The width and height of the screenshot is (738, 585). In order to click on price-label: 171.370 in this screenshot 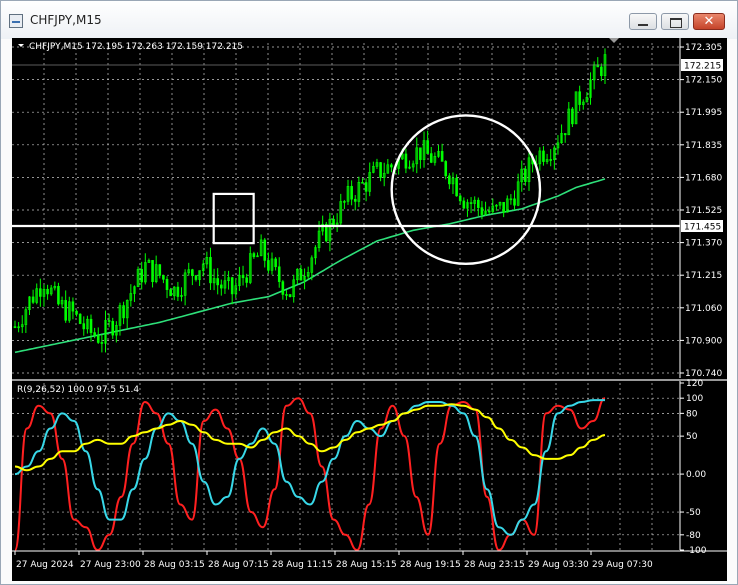, I will do `click(703, 244)`.